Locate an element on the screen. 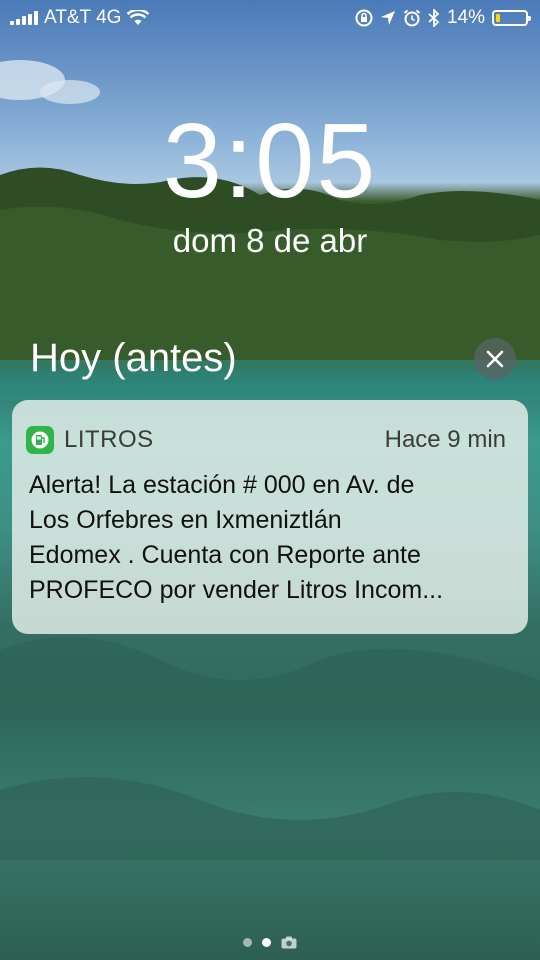  carrier-label: AT&T 4G is located at coordinates (83, 17).